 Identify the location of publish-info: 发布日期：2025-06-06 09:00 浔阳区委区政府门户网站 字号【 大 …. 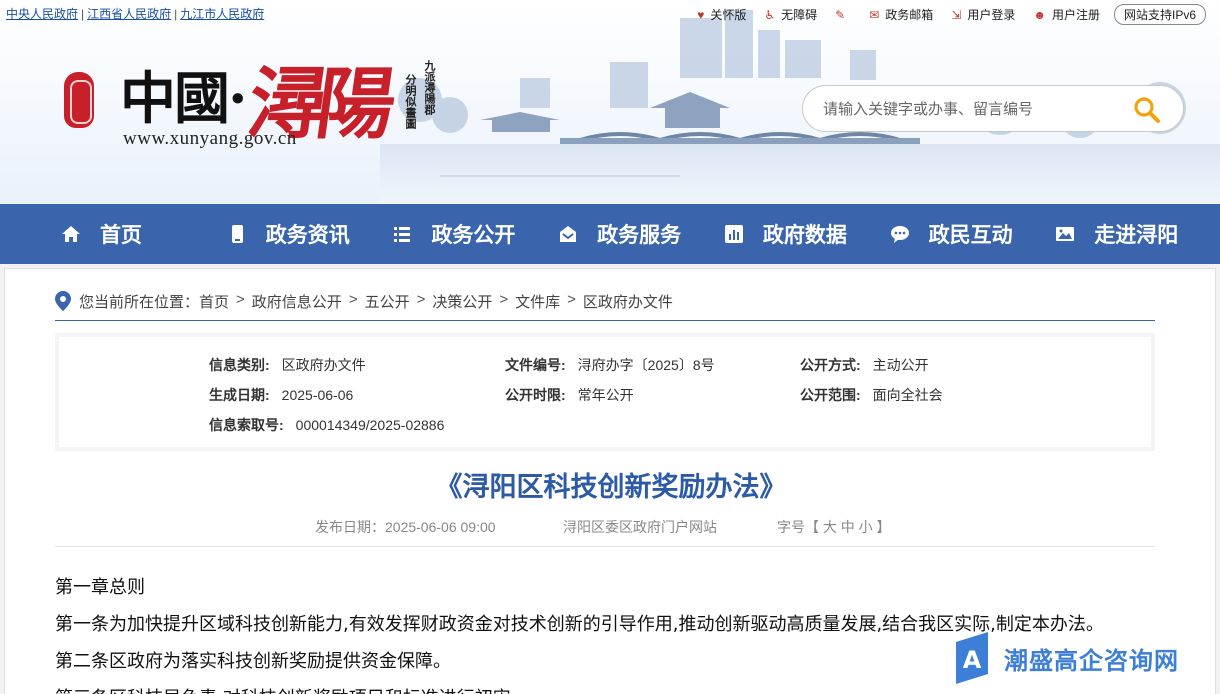
(605, 532).